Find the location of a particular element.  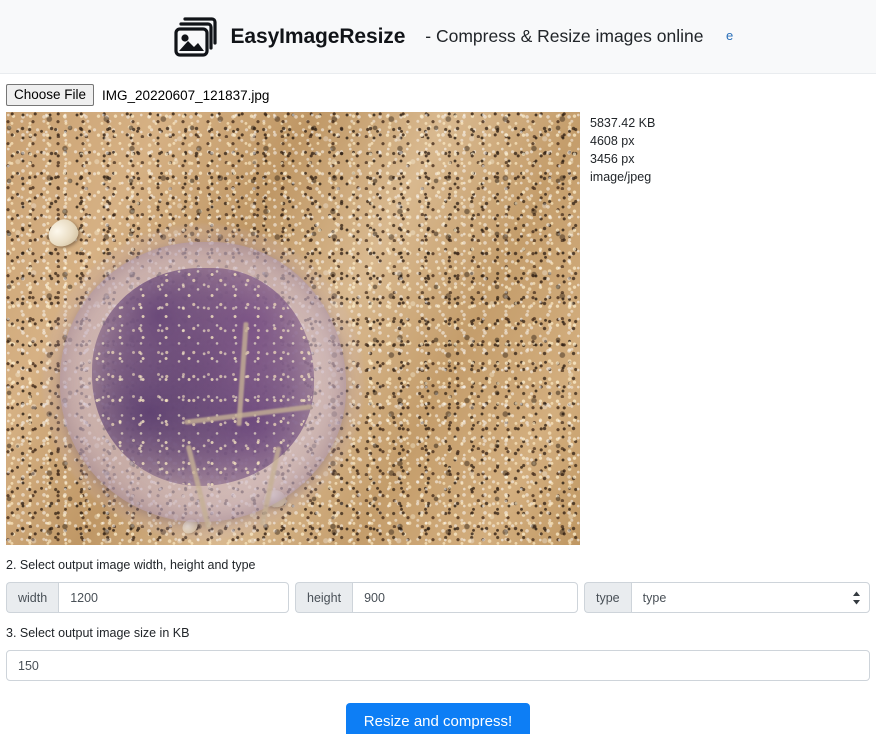

height-input is located at coordinates (465, 597).